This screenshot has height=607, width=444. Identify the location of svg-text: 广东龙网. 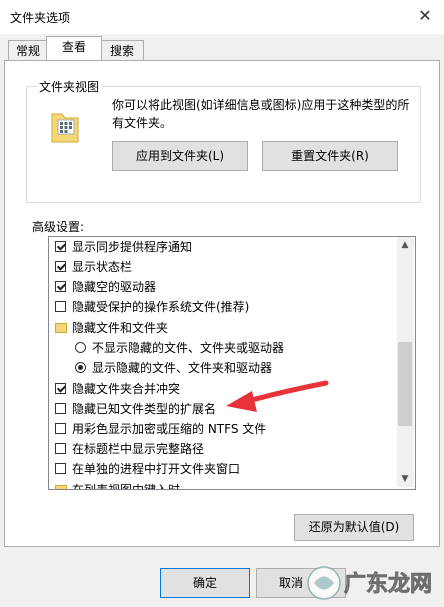
(388, 584).